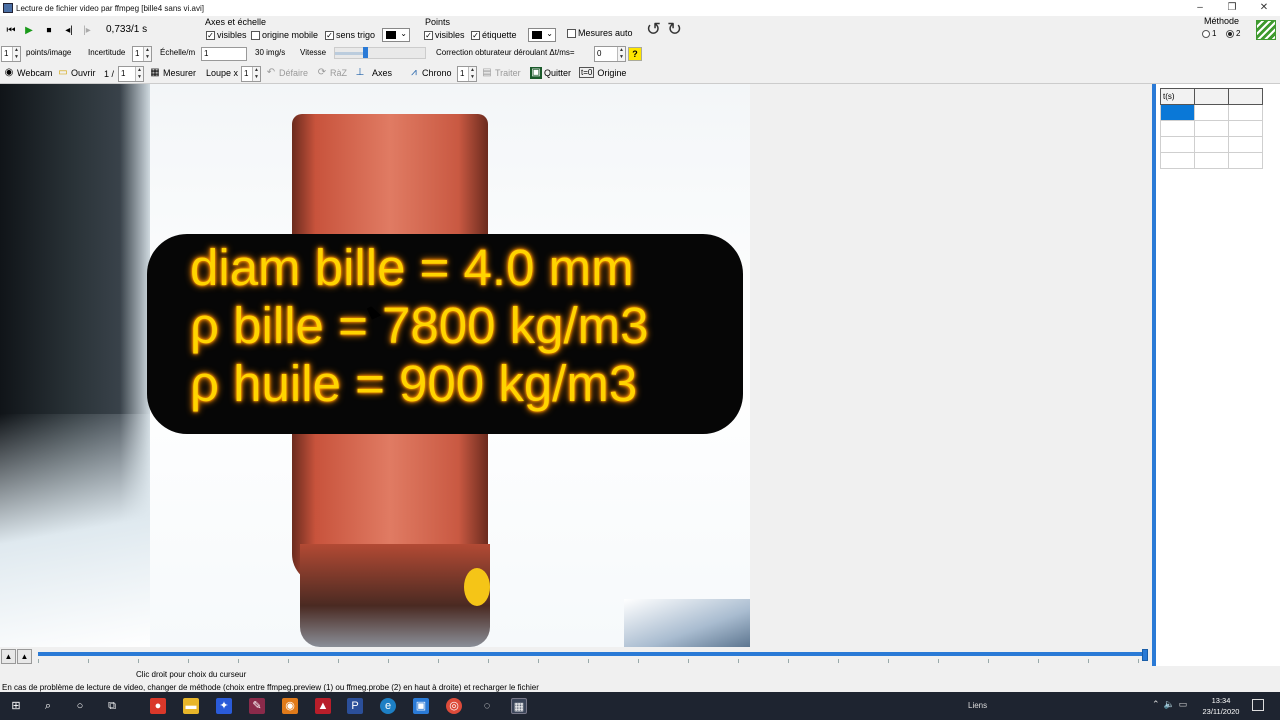 The image size is (1280, 720). I want to click on stop-icon: ⏹, so click(49, 31).